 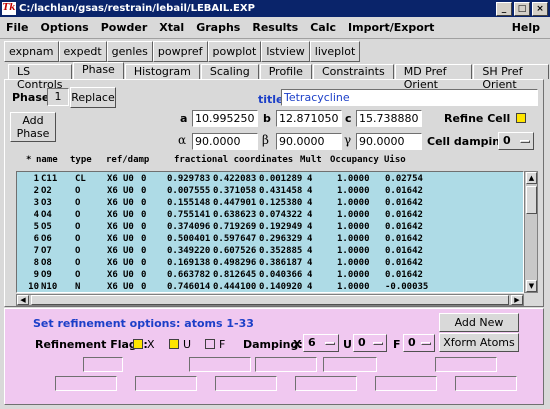 I want to click on scroll-left-arrow-icon: ◀, so click(x=23, y=300).